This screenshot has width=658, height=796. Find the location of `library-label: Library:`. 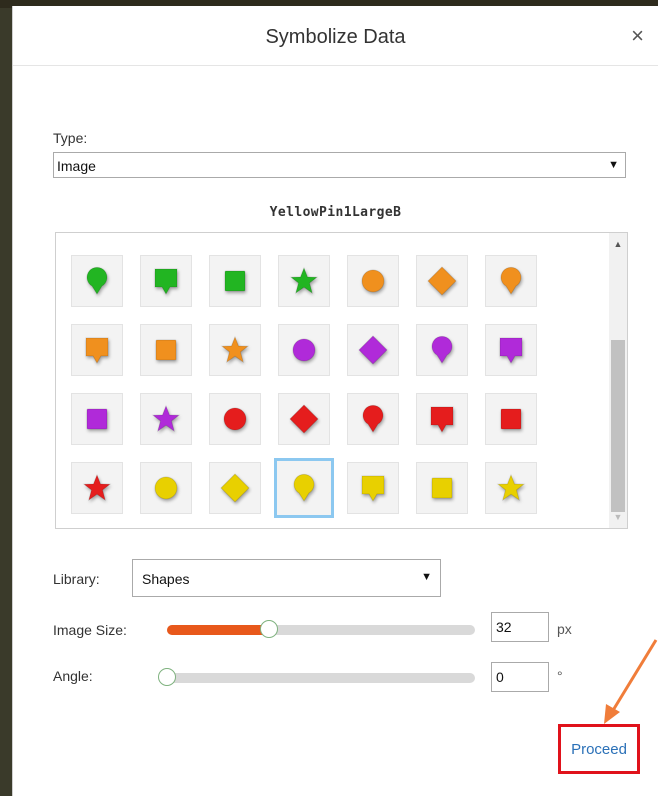

library-label: Library: is located at coordinates (76, 579).